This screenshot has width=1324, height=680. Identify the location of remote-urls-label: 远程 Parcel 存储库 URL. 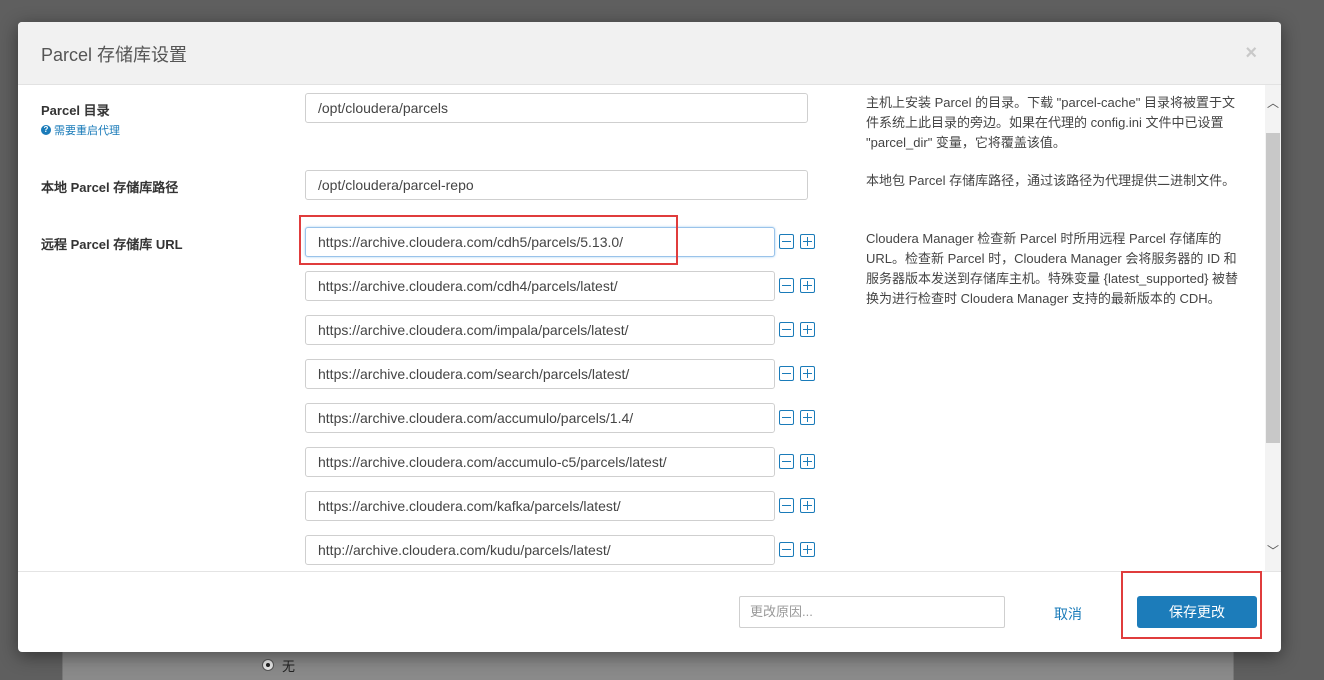
(112, 244).